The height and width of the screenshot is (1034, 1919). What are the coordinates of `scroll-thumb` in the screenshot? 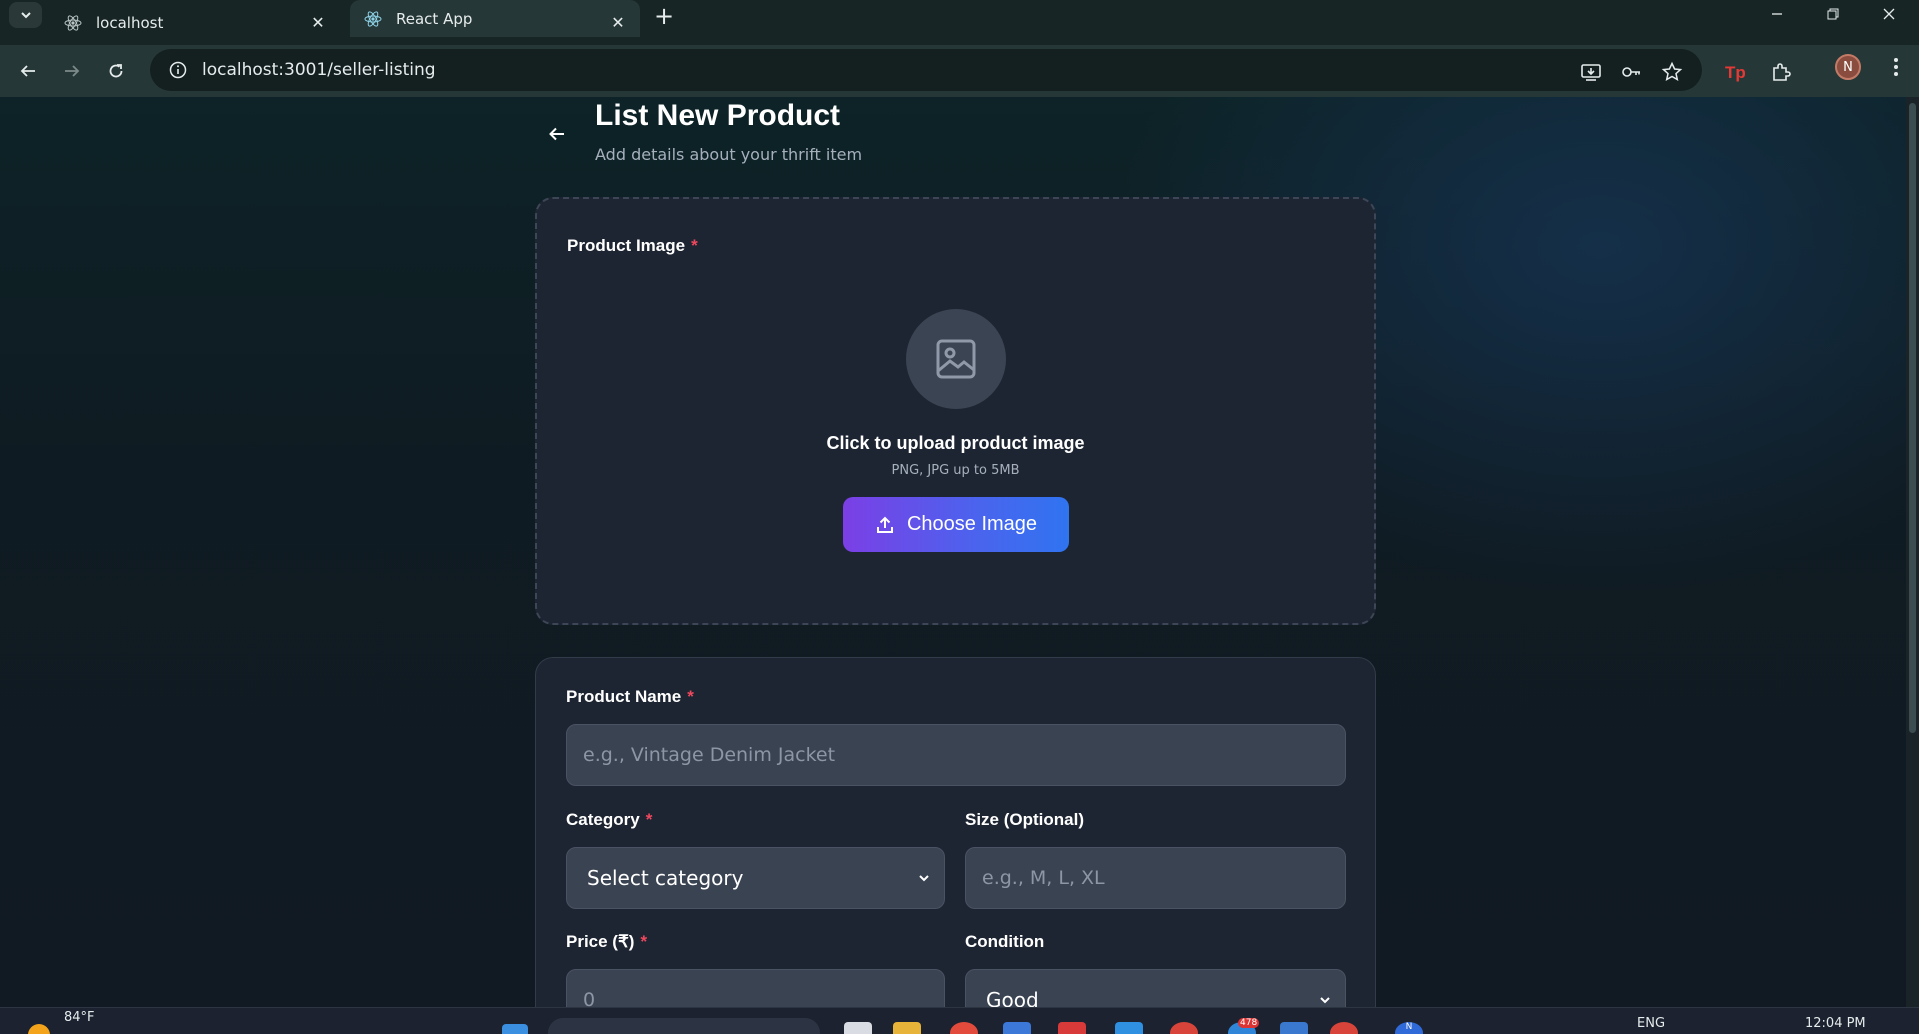 It's located at (1912, 418).